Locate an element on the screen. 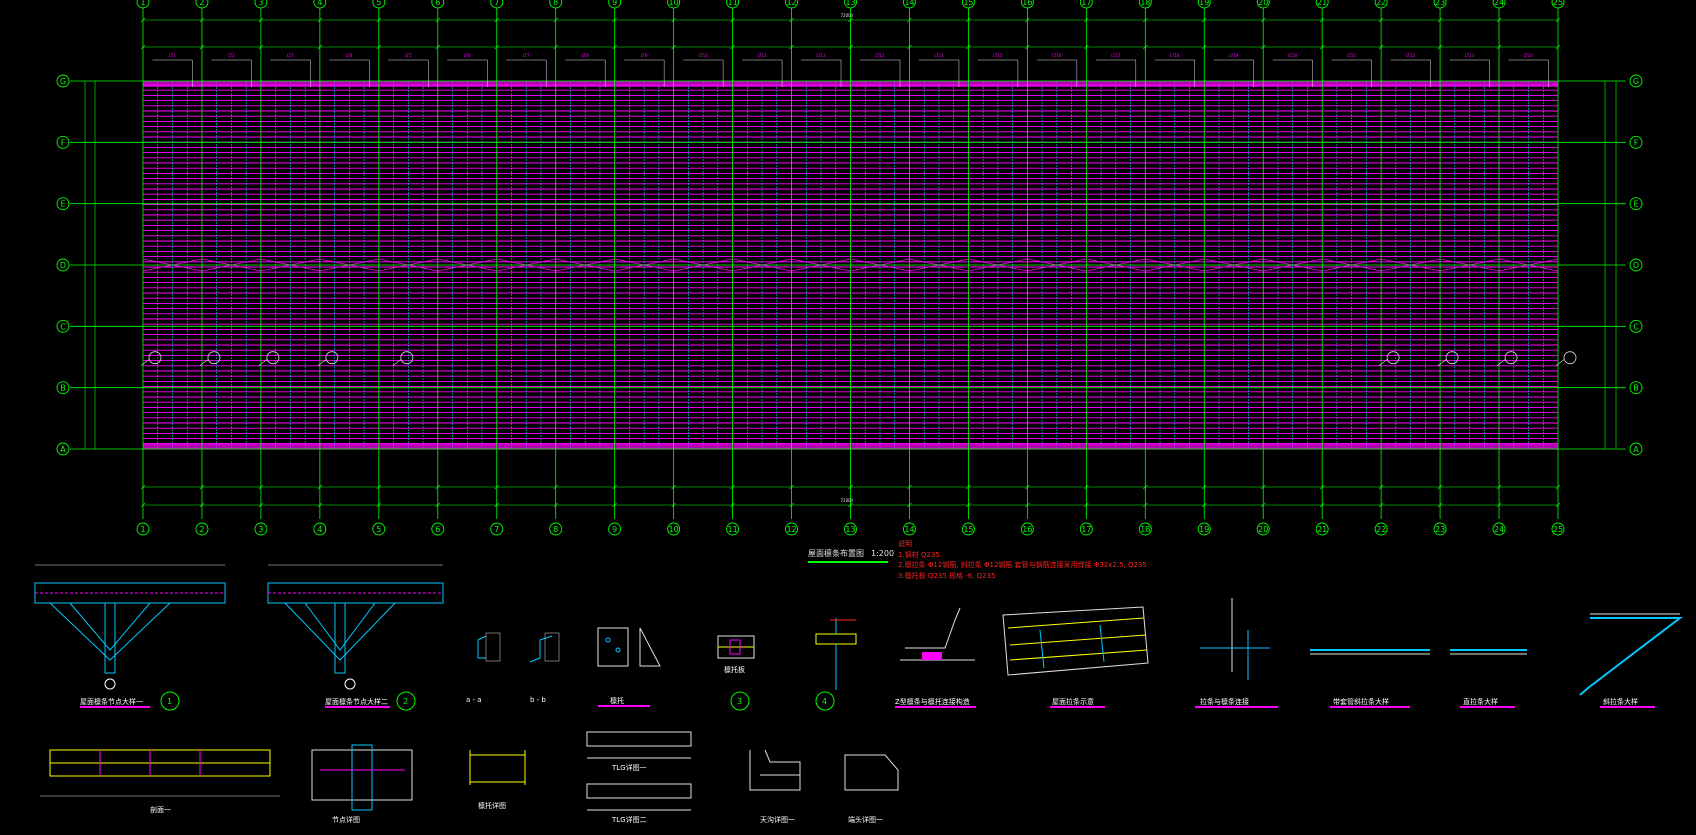 Image resolution: width=1696 pixels, height=835 pixels. node-detail: 节点详图 is located at coordinates (362, 784).